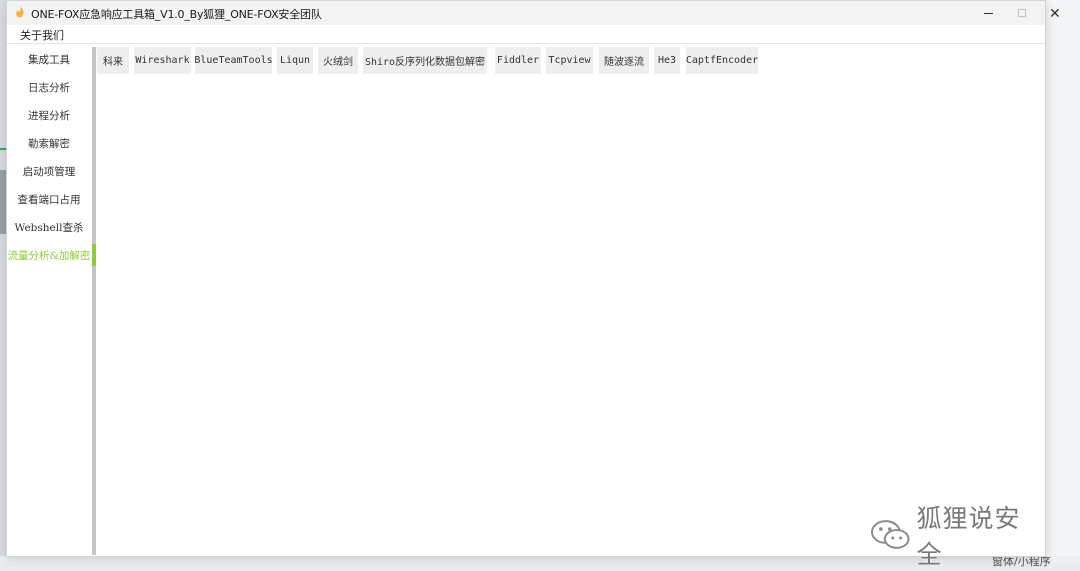 The width and height of the screenshot is (1080, 571). What do you see at coordinates (338, 60) in the screenshot?
I see `tab-huorongjian: 火绒剑` at bounding box center [338, 60].